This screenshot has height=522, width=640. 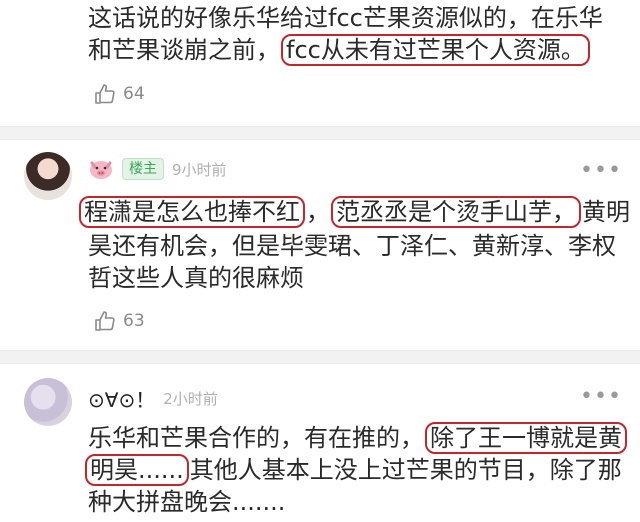 I want to click on comment-1-like-button: 64, so click(x=119, y=94).